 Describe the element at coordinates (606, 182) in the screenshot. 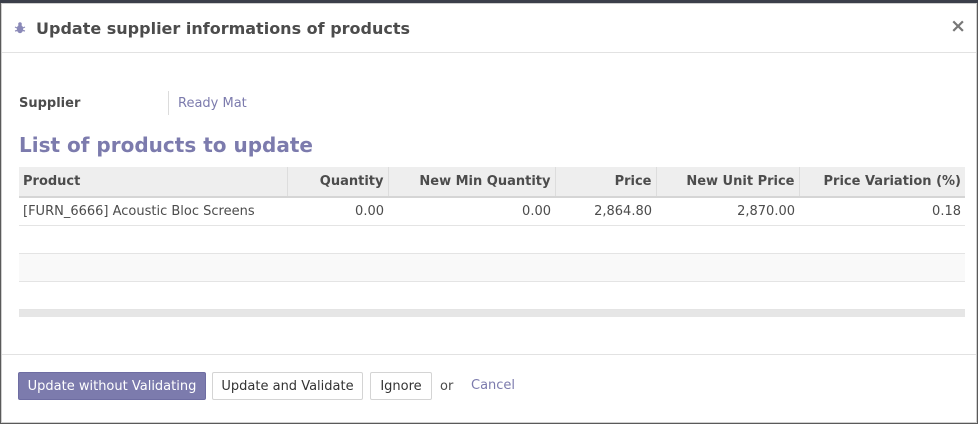

I see `column-header-price: Price` at that location.